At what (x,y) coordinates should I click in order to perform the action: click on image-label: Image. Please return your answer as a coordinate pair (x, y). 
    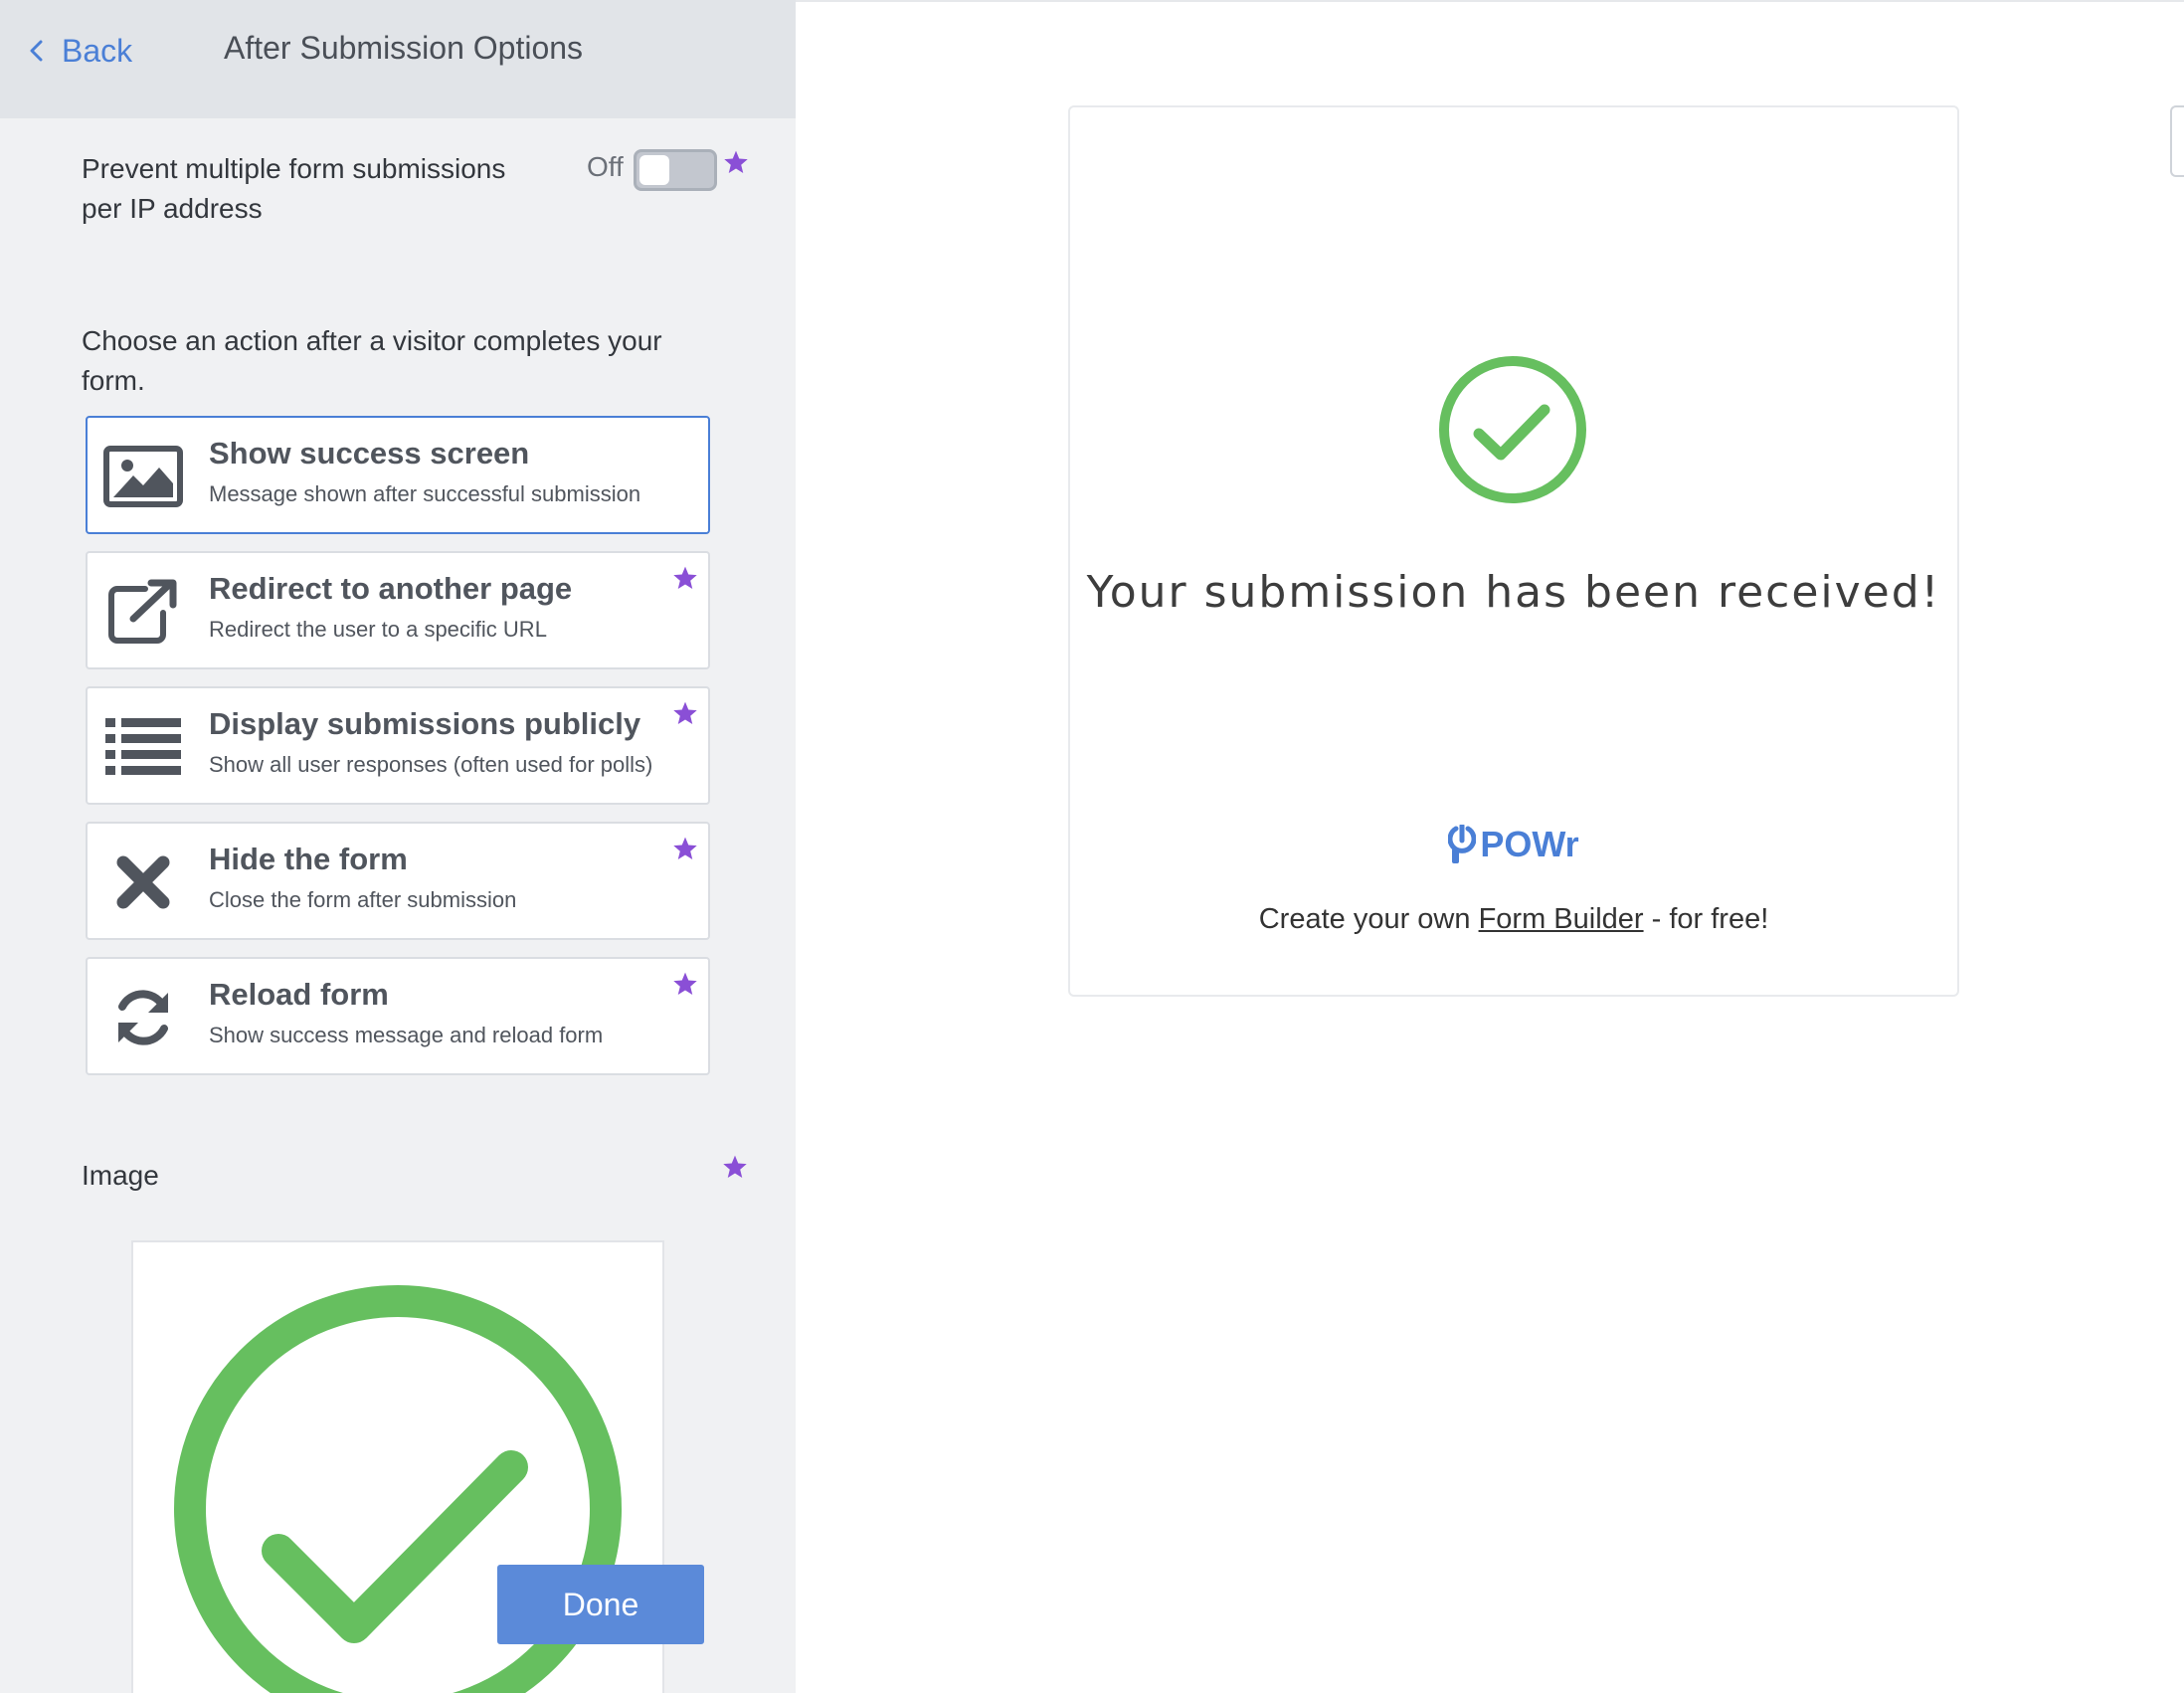
    Looking at the image, I should click on (120, 1175).